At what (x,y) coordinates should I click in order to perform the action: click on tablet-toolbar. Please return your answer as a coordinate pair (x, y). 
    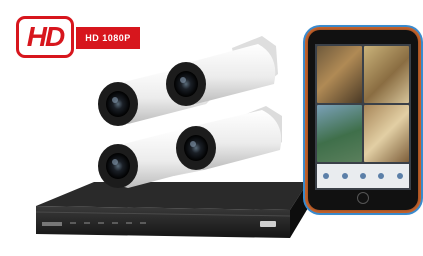
    Looking at the image, I should click on (363, 176).